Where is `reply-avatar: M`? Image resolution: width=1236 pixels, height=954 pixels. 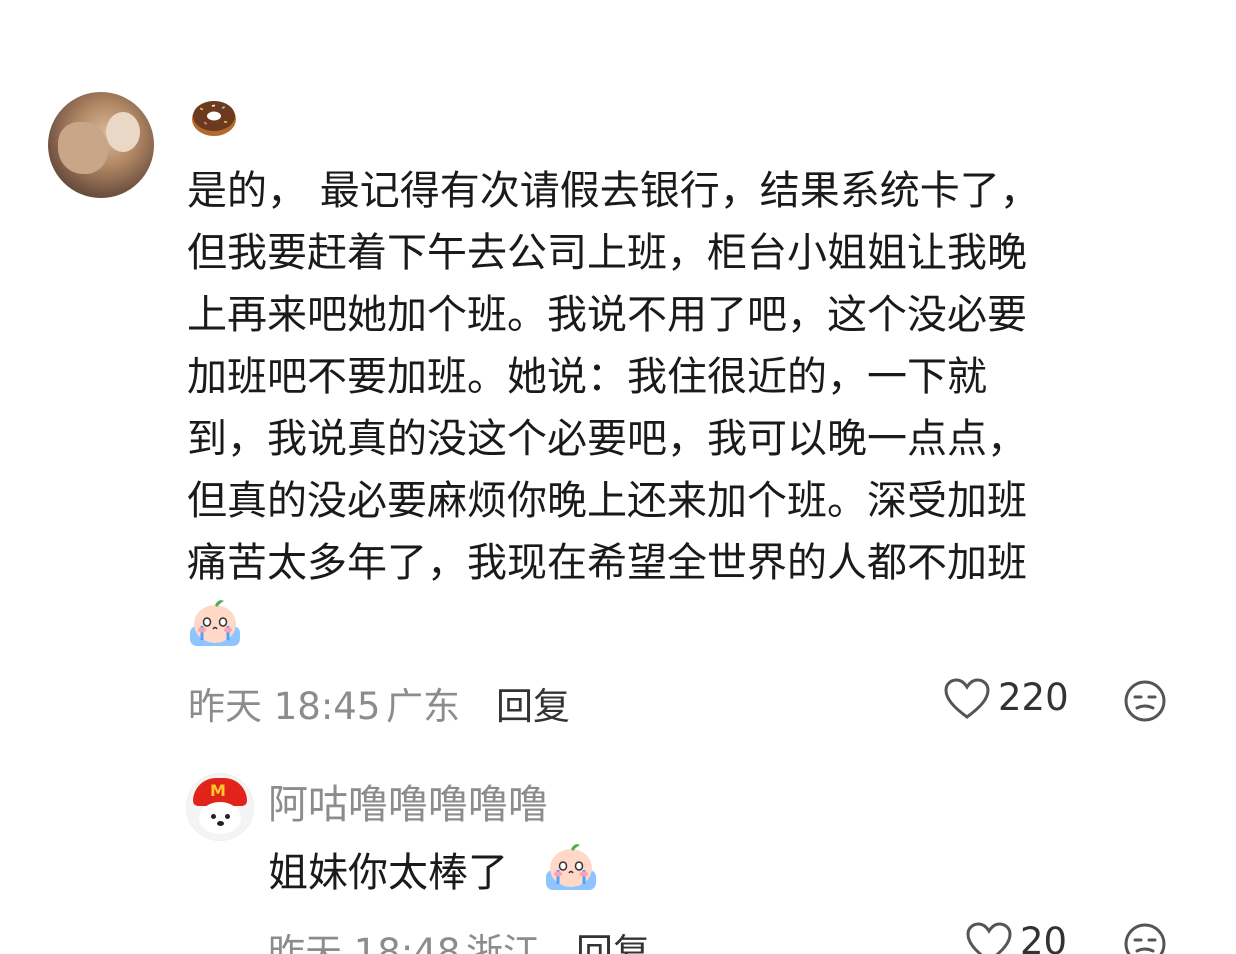 reply-avatar: M is located at coordinates (220, 807).